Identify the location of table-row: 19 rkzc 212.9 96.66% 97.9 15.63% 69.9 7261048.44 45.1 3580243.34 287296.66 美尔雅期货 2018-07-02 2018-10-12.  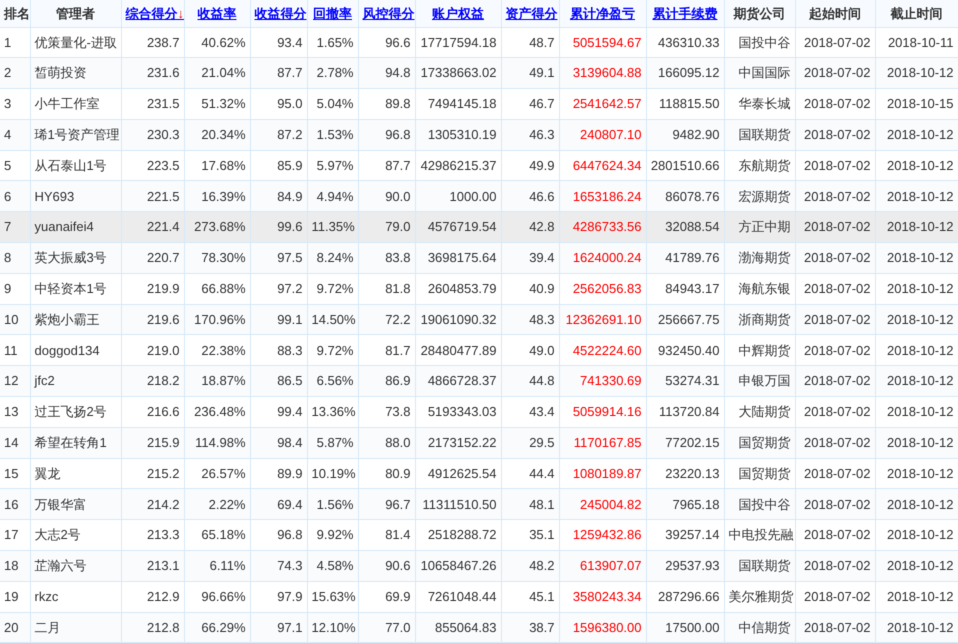
(479, 596).